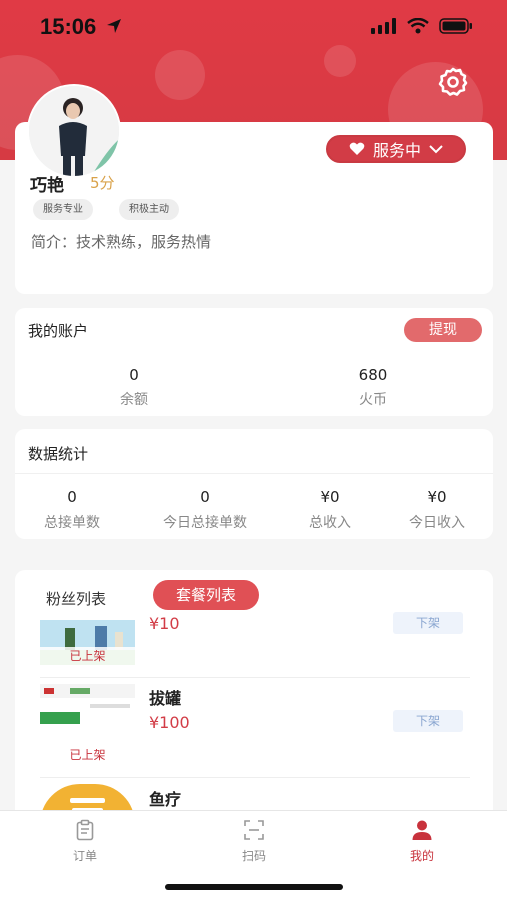  I want to click on profile-intro: 简介：技术熟练，服务热情, so click(121, 242).